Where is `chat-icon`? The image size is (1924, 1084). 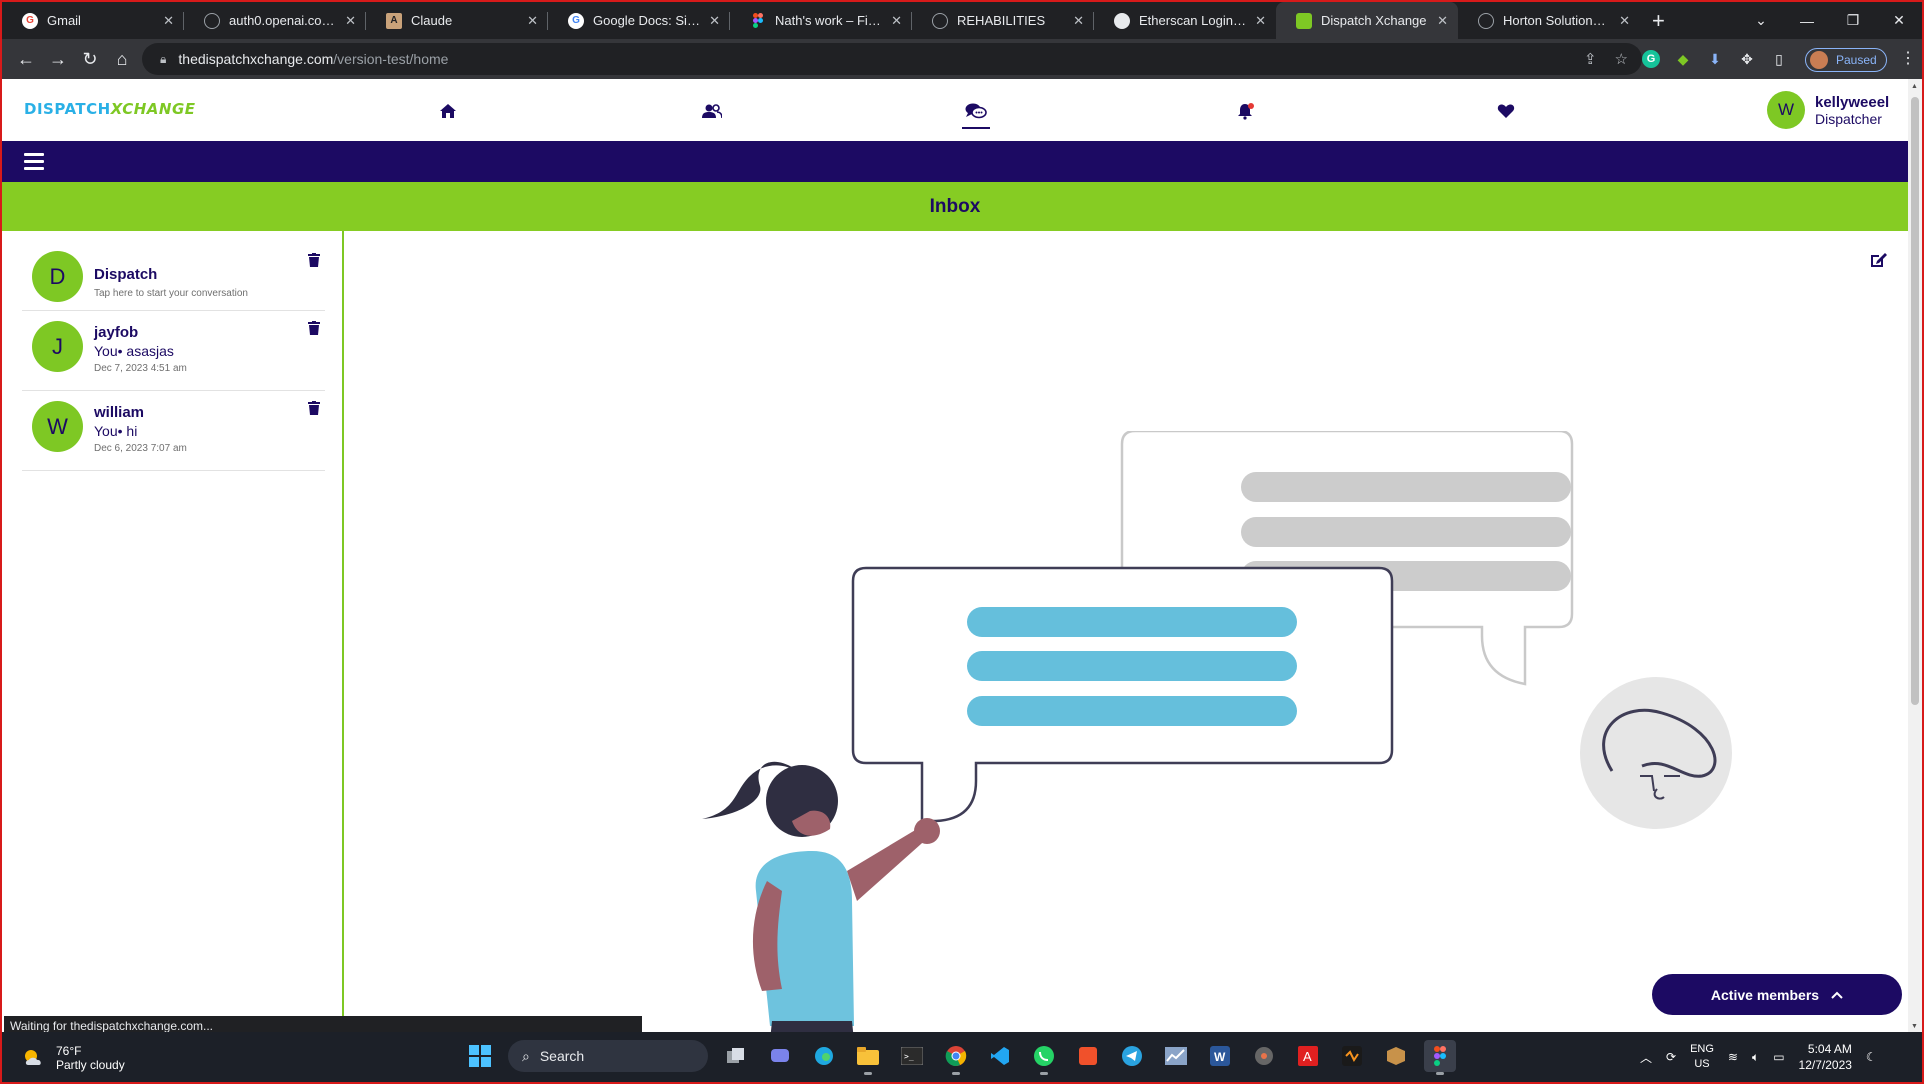
chat-icon is located at coordinates (976, 114).